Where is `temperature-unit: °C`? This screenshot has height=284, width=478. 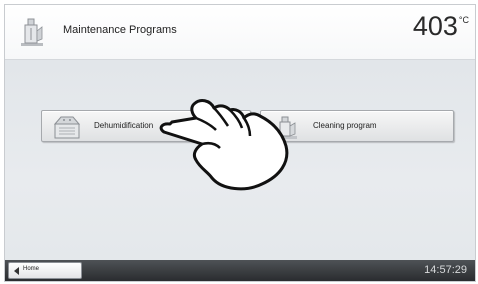
temperature-unit: °C is located at coordinates (463, 20).